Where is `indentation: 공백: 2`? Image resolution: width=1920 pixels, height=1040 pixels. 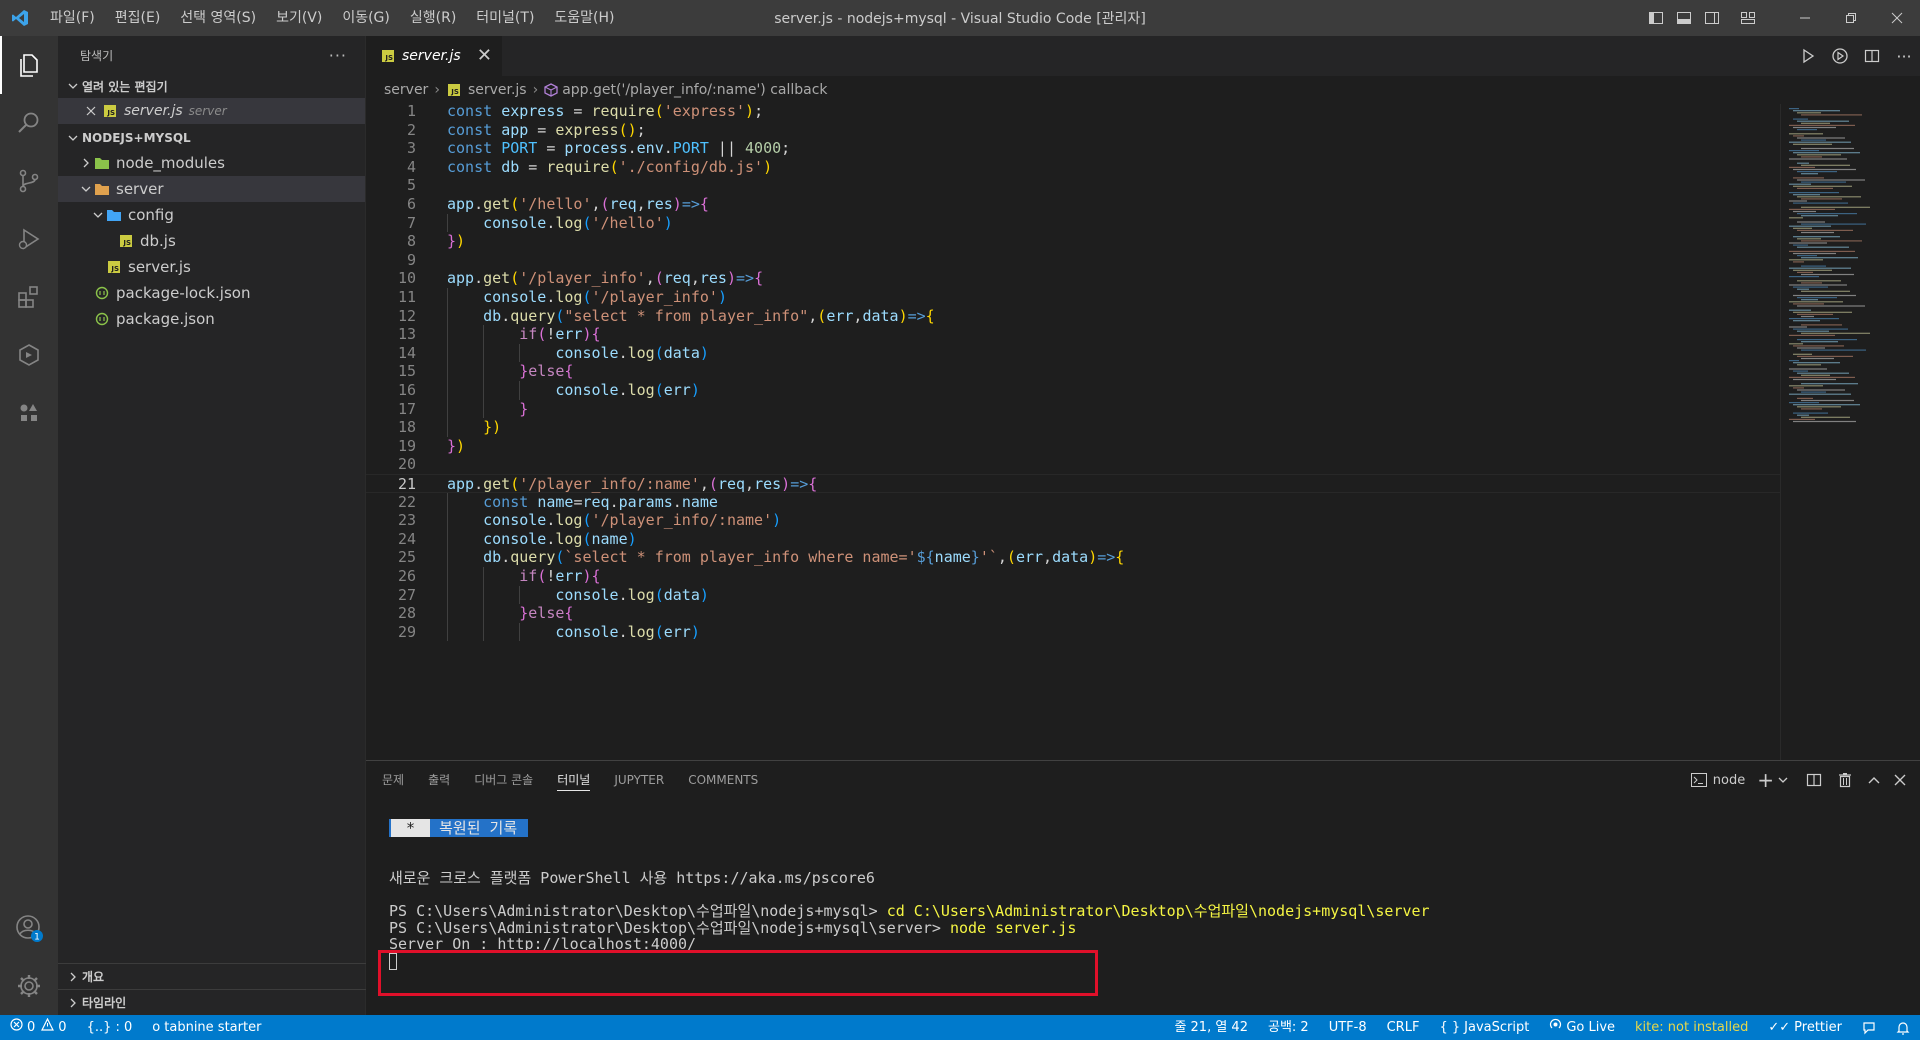 indentation: 공백: 2 is located at coordinates (1288, 1027).